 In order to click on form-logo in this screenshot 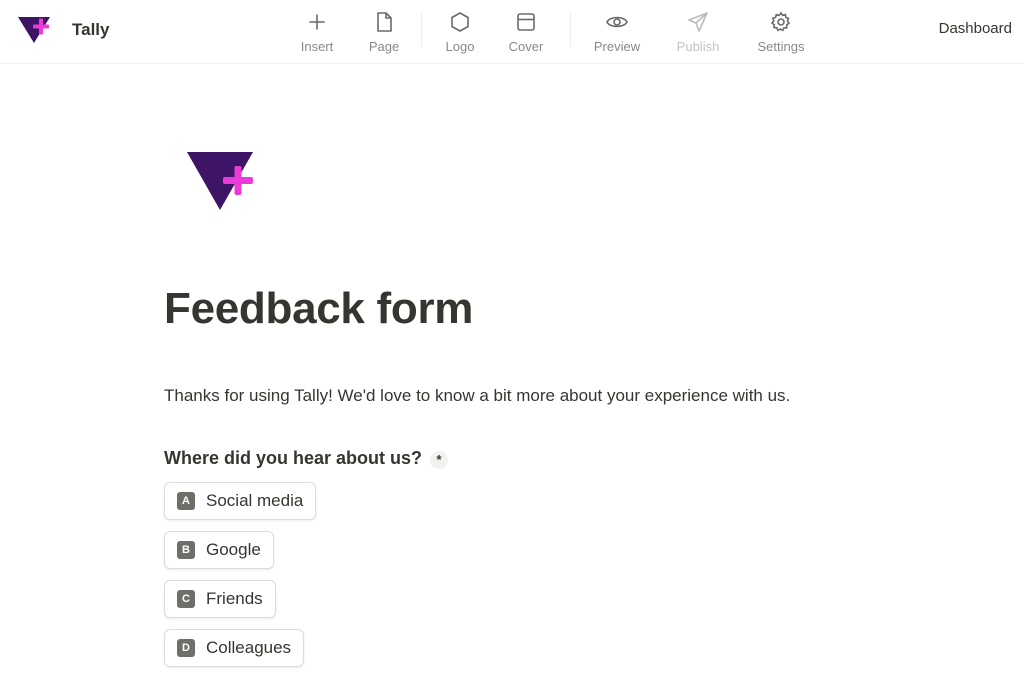, I will do `click(222, 184)`.